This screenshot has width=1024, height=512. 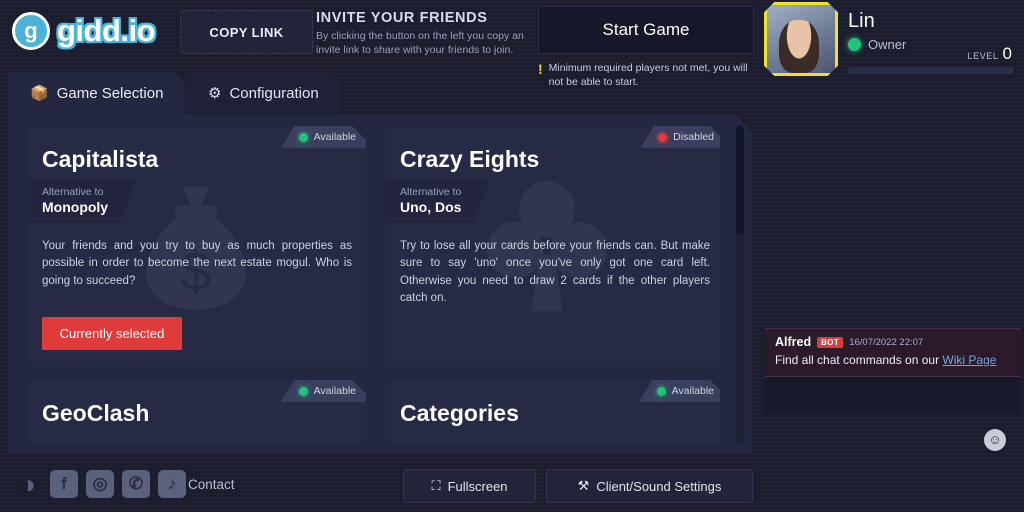 I want to click on level-progress-bar, so click(x=931, y=70).